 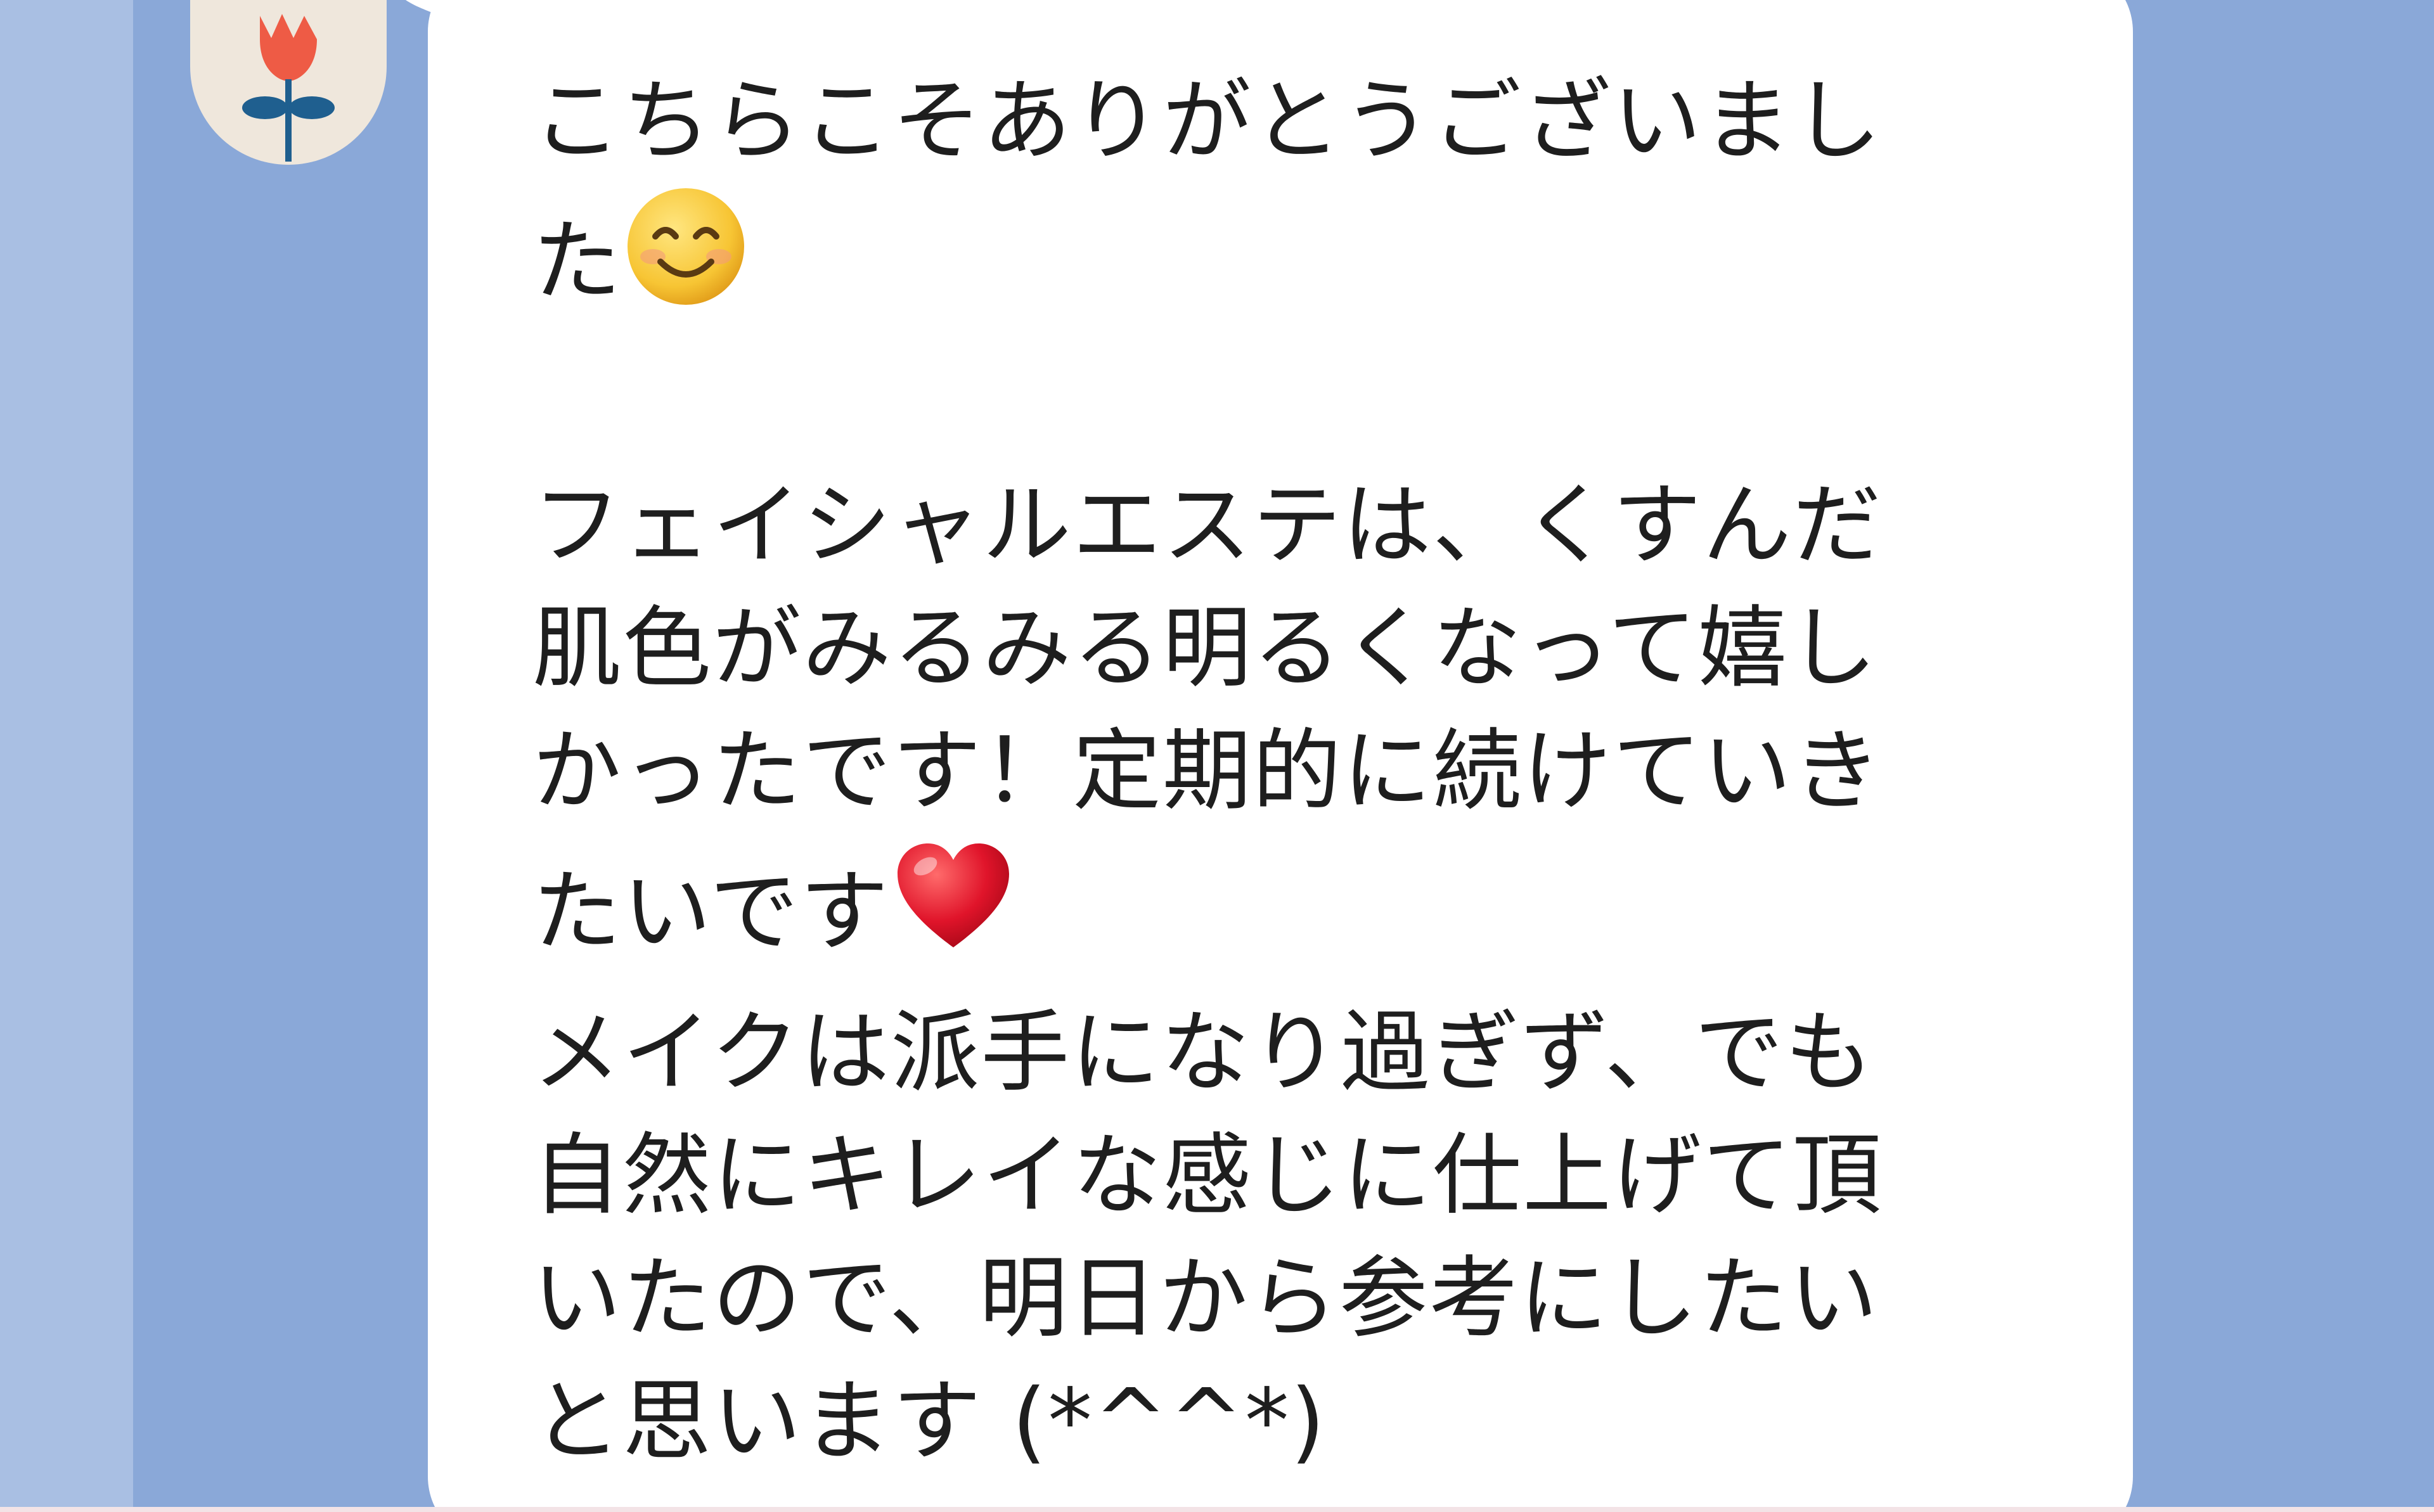 I want to click on text-line: たいです, so click(x=711, y=912).